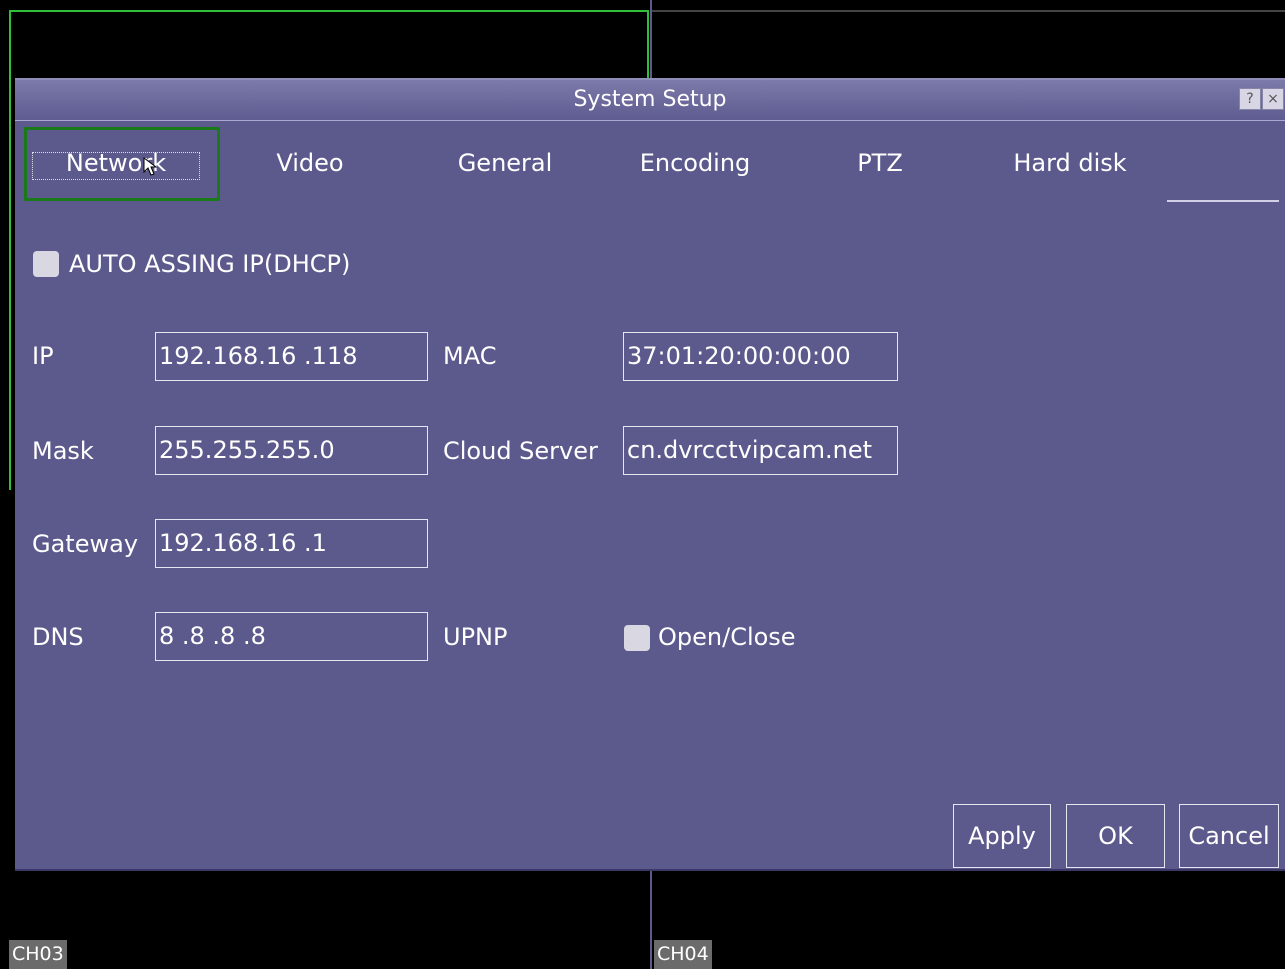 Image resolution: width=1285 pixels, height=969 pixels. I want to click on channel-label-ch03: CH03, so click(38, 954).